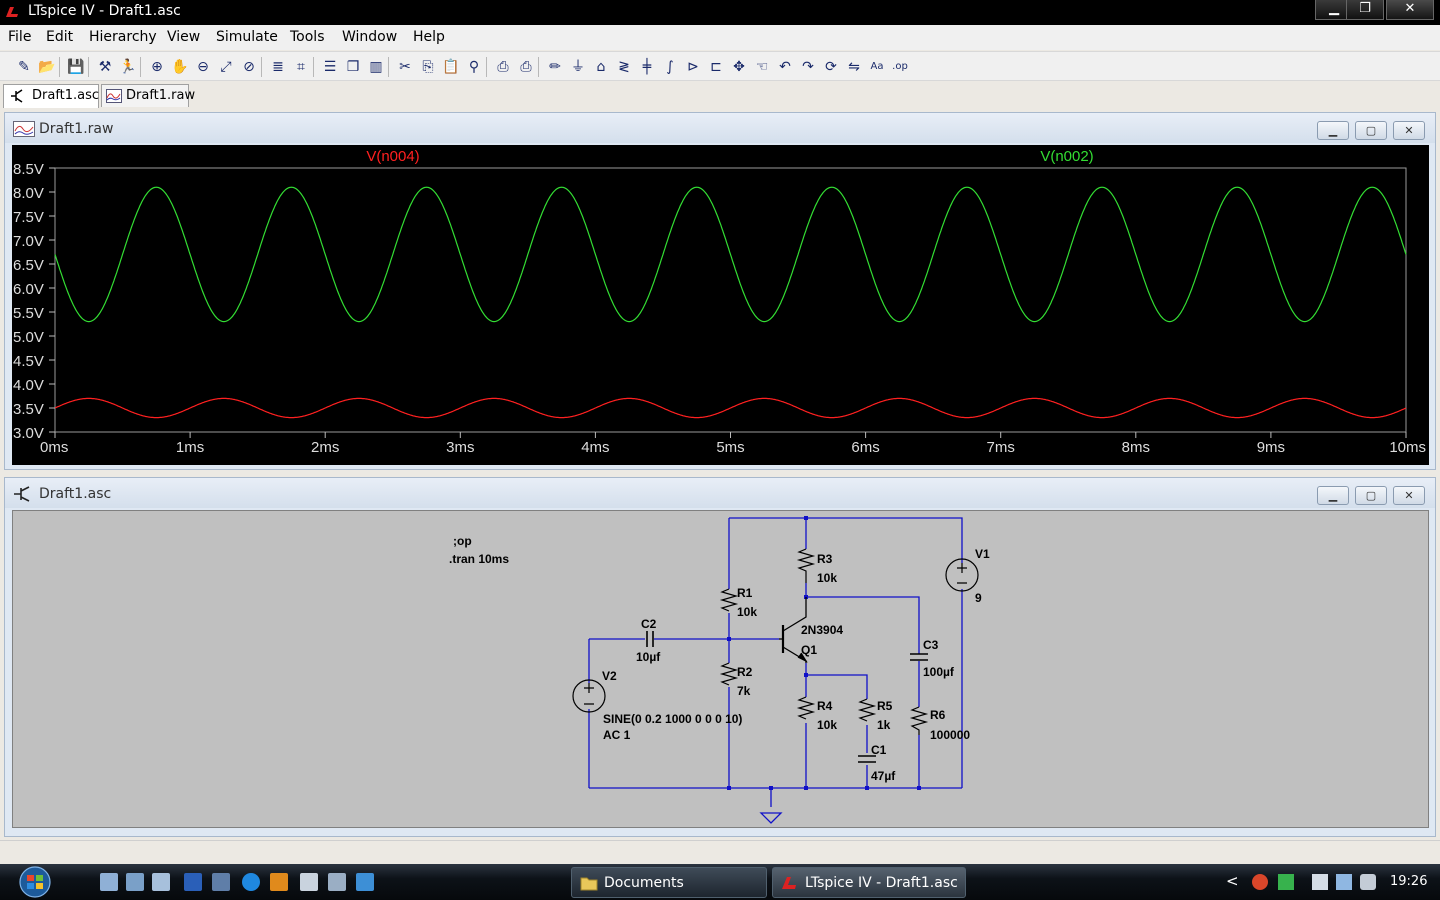  Describe the element at coordinates (369, 37) in the screenshot. I see `menu-window: Window` at that location.